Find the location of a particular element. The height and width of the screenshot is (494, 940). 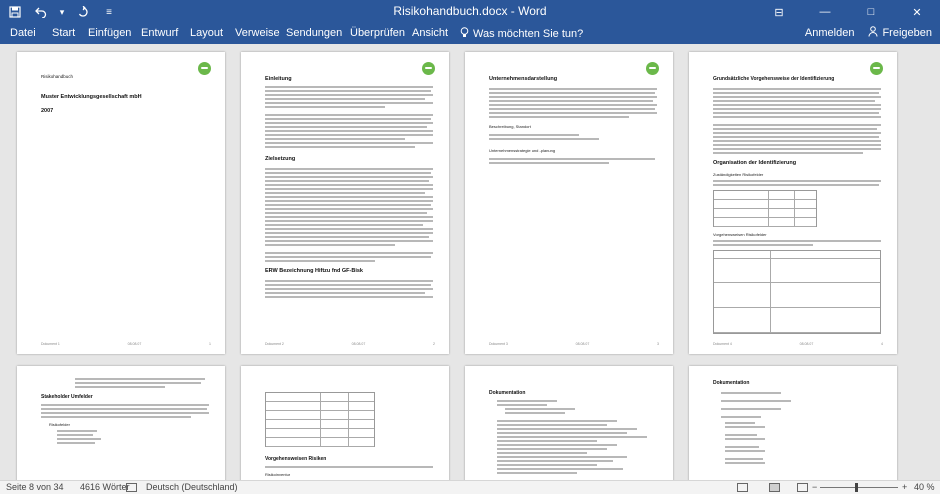

tab-einfuegen: Einfügen is located at coordinates (109, 33).